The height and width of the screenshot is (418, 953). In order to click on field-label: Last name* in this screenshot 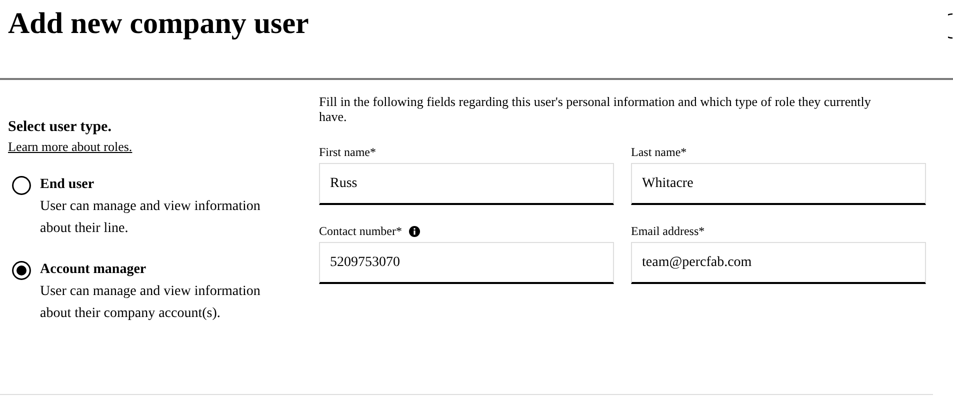, I will do `click(659, 152)`.